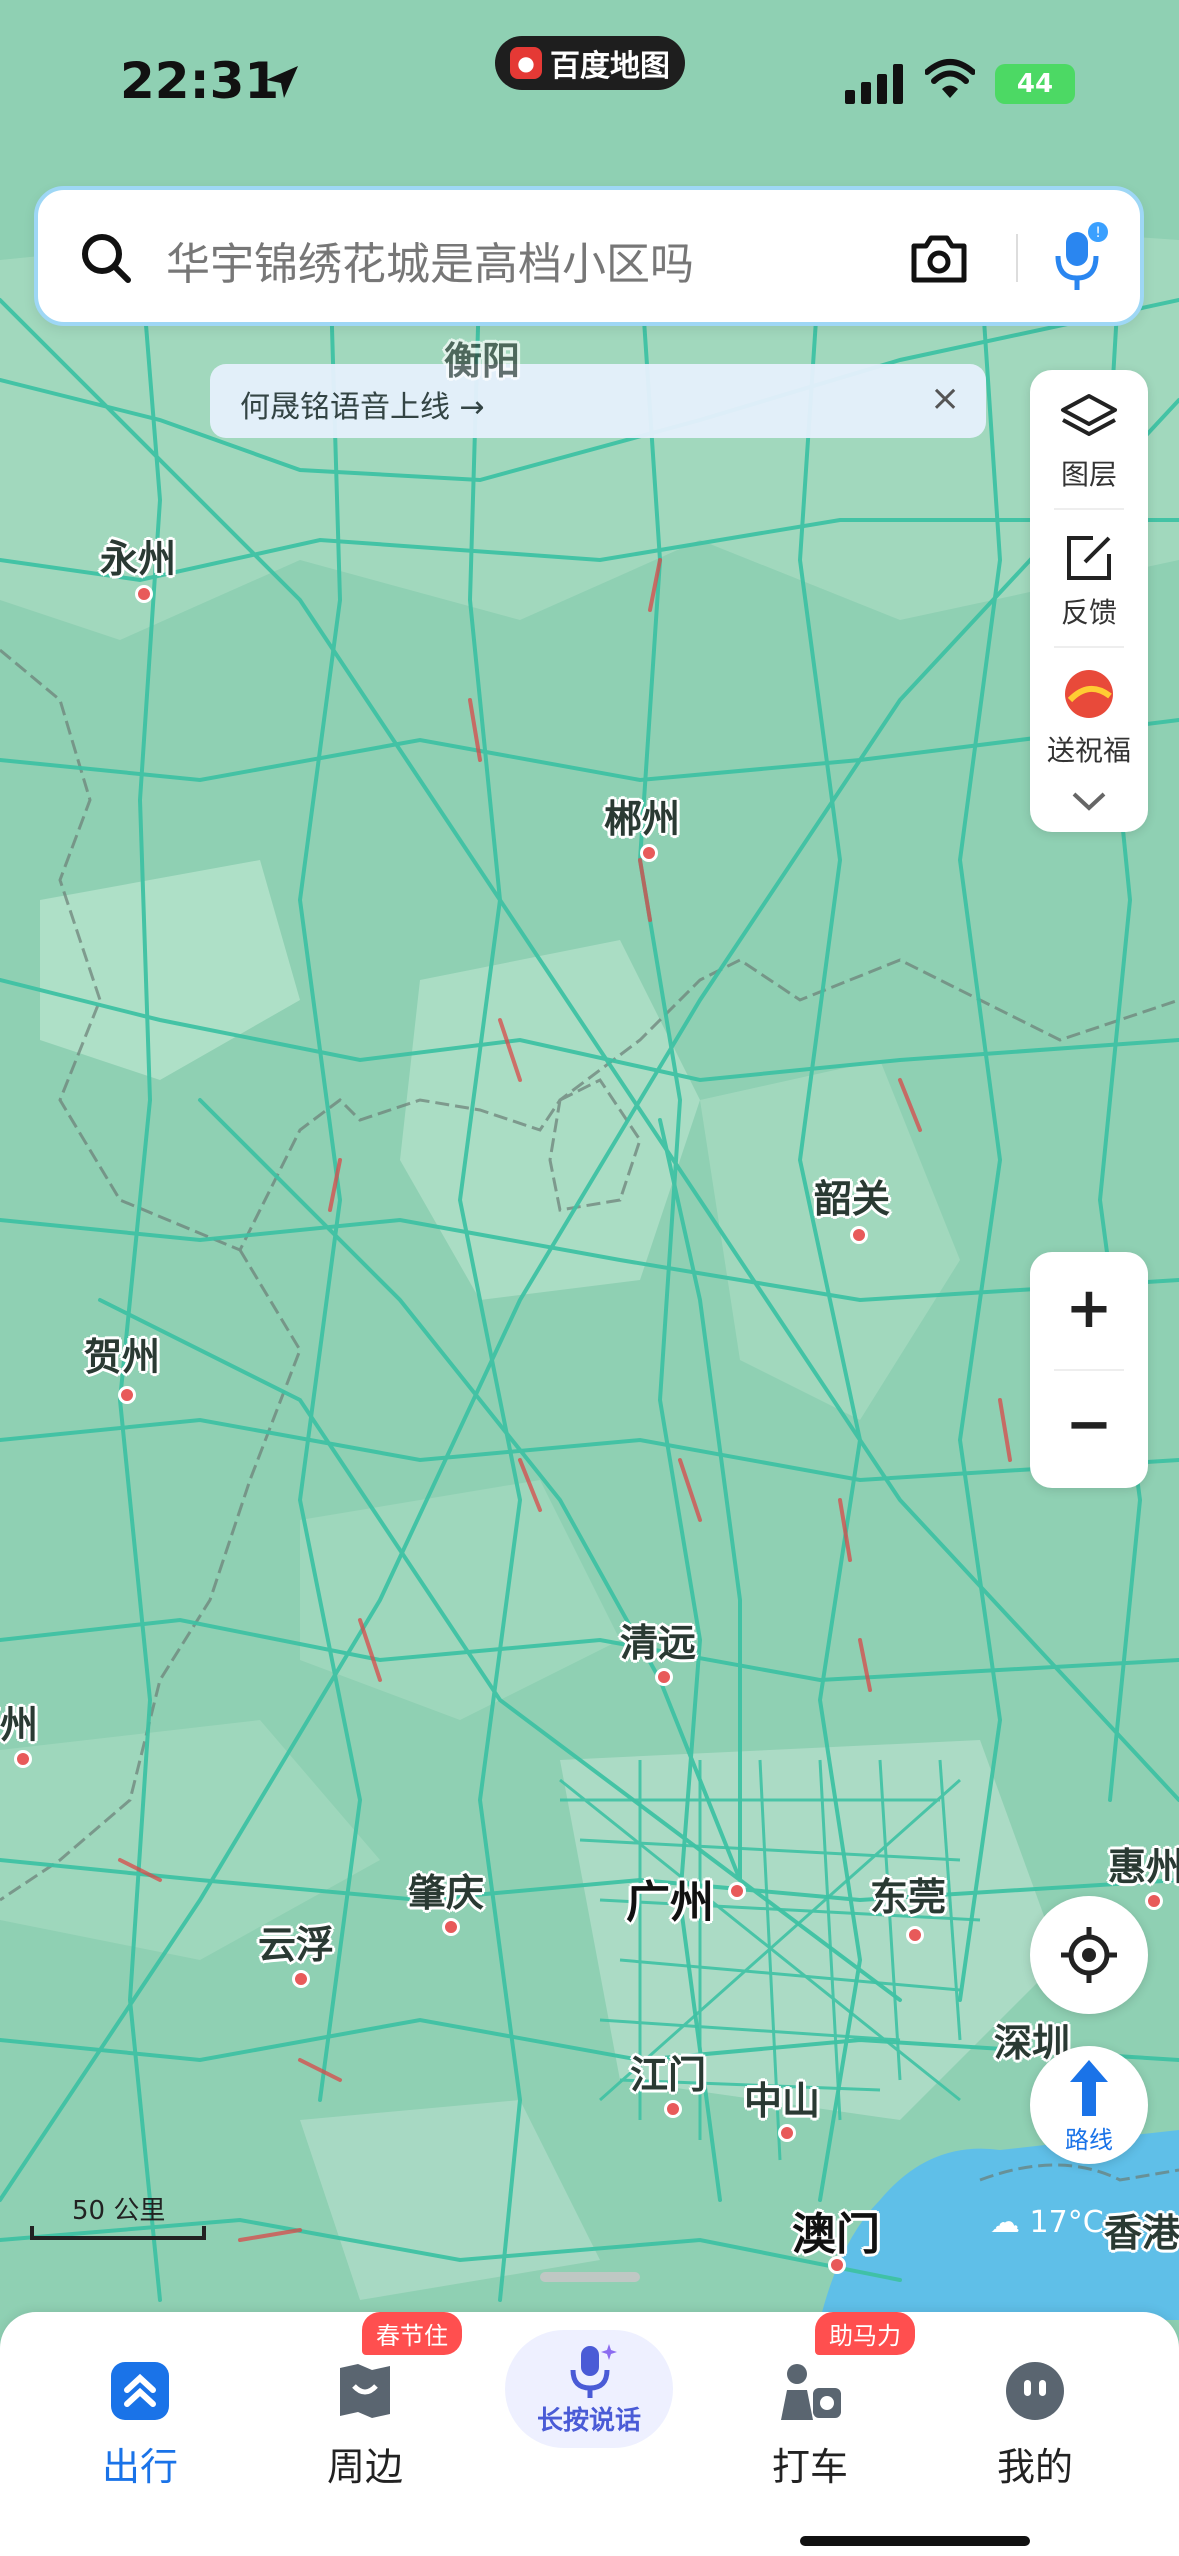 This screenshot has height=2556, width=1179. Describe the element at coordinates (19, 1721) in the screenshot. I see `city-label-wuzhou: 梧州` at that location.